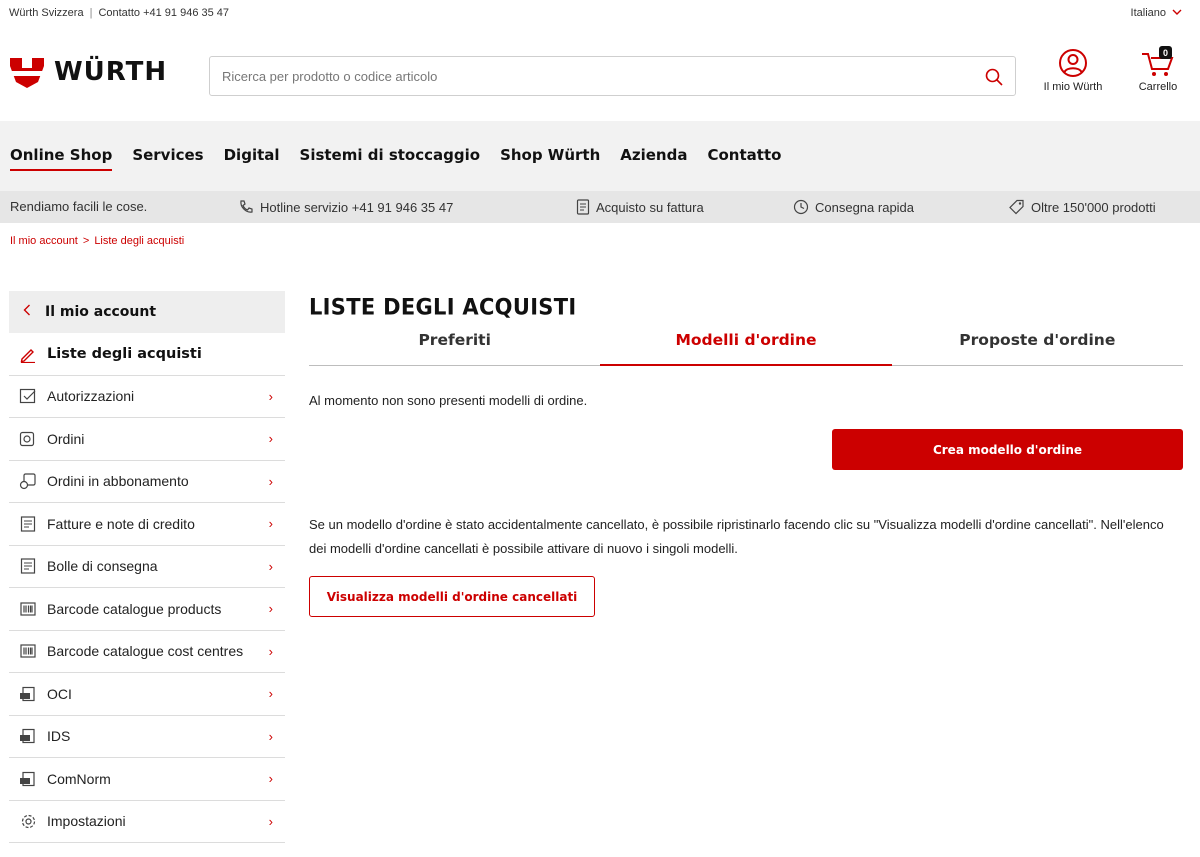 This screenshot has height=857, width=1200. What do you see at coordinates (86, 821) in the screenshot?
I see `sidebar-item-label: Impostazioni` at bounding box center [86, 821].